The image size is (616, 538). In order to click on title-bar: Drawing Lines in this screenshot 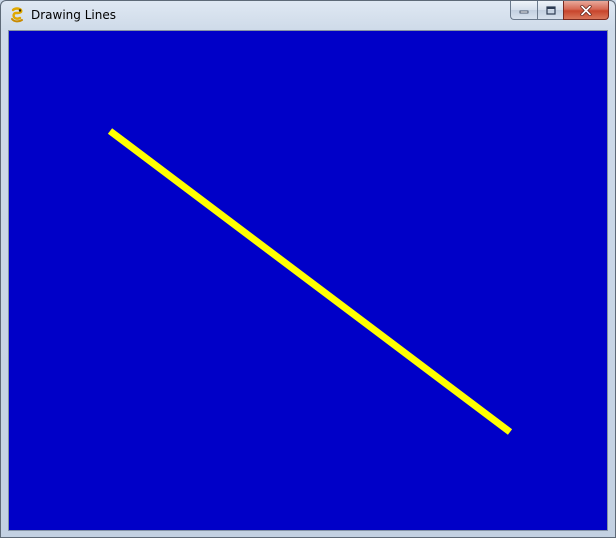, I will do `click(308, 15)`.